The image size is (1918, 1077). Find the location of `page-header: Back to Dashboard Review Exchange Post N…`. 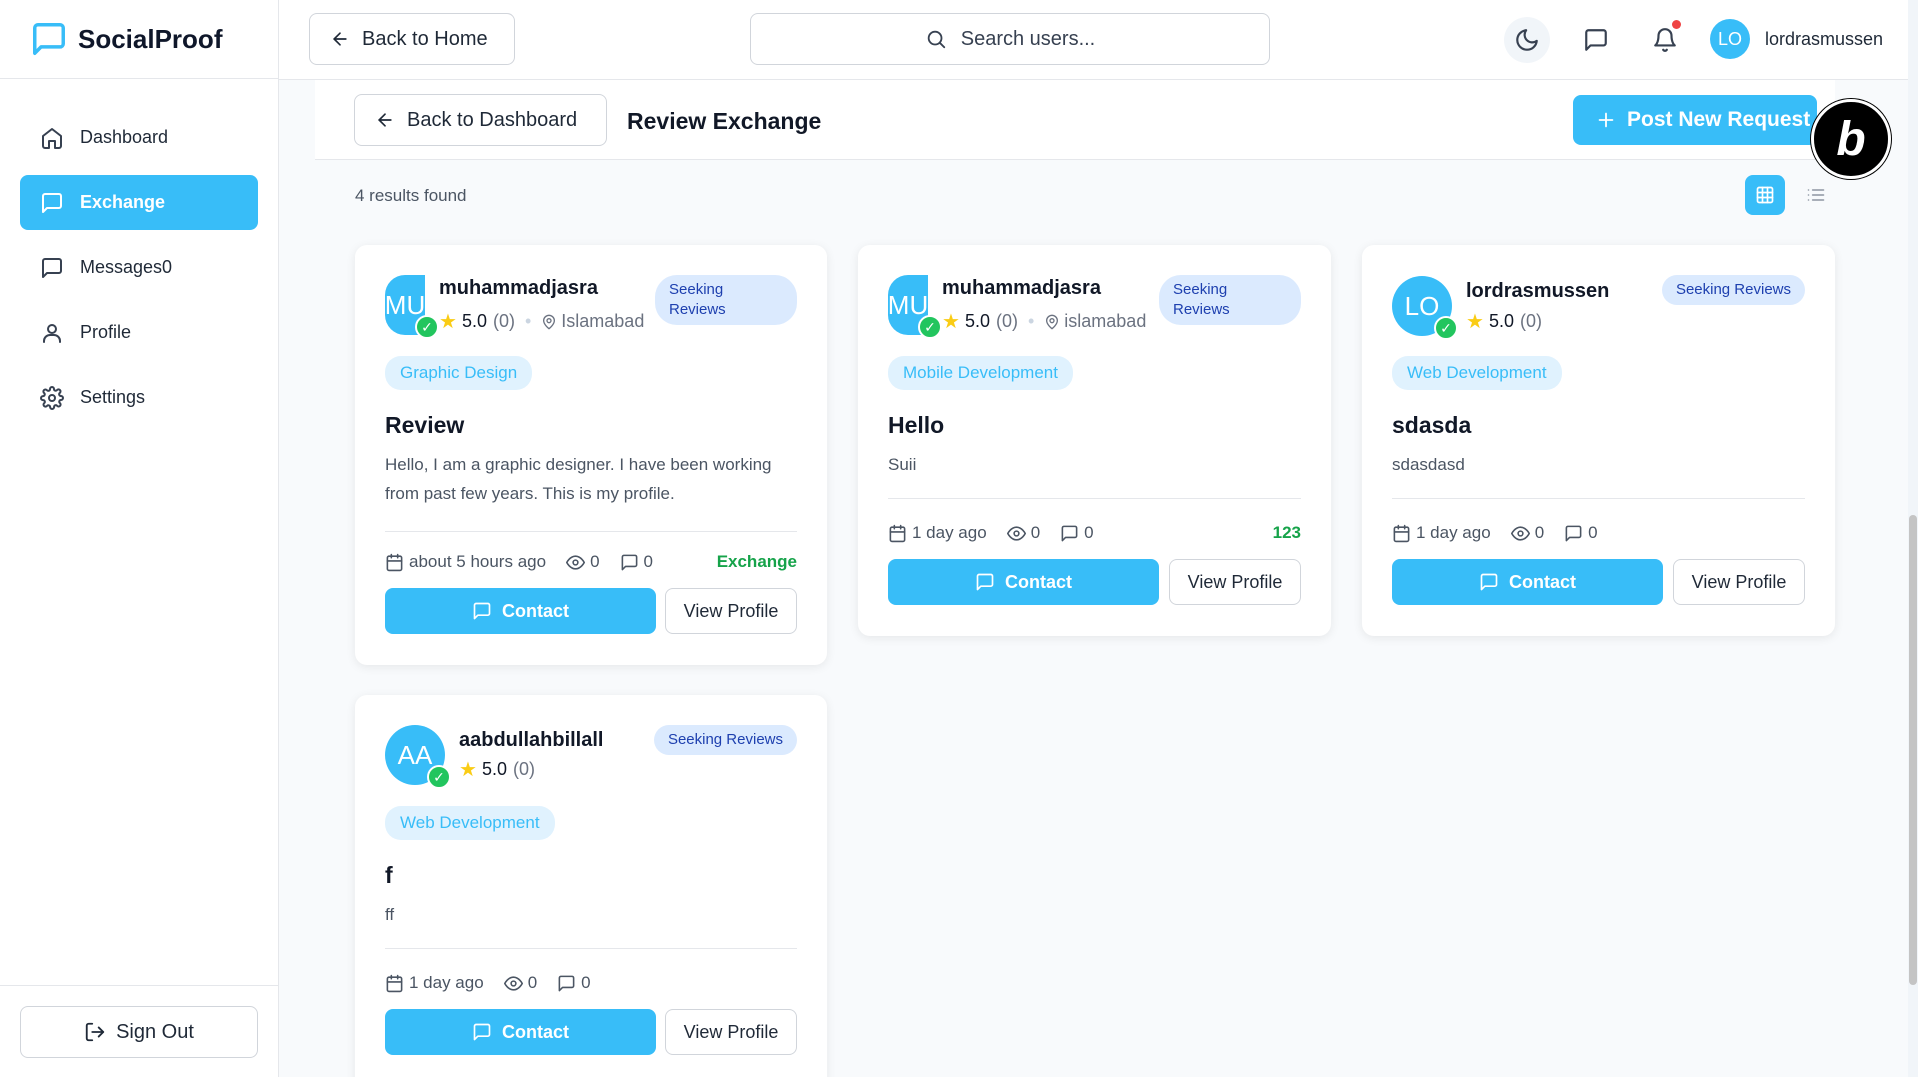

page-header: Back to Dashboard Review Exchange Post N… is located at coordinates (1075, 120).